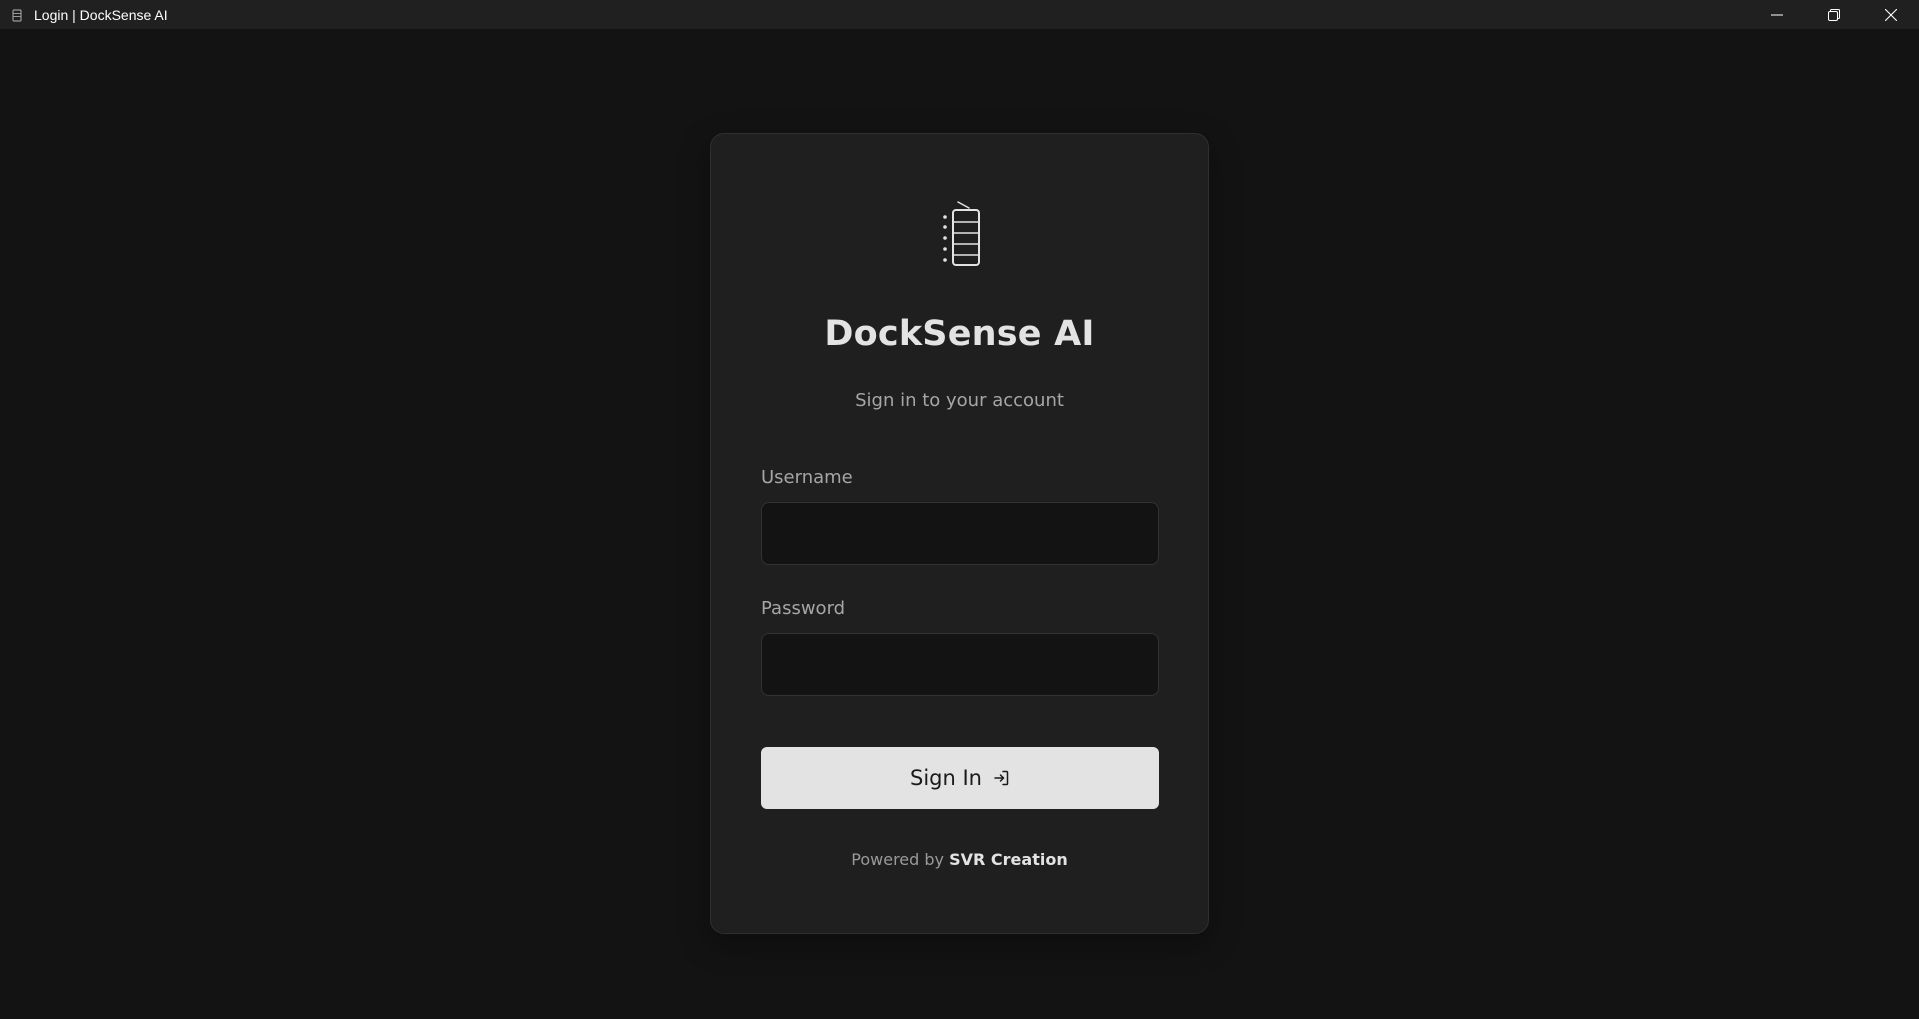 The image size is (1919, 1019). I want to click on minimize-icon, so click(1776, 14).